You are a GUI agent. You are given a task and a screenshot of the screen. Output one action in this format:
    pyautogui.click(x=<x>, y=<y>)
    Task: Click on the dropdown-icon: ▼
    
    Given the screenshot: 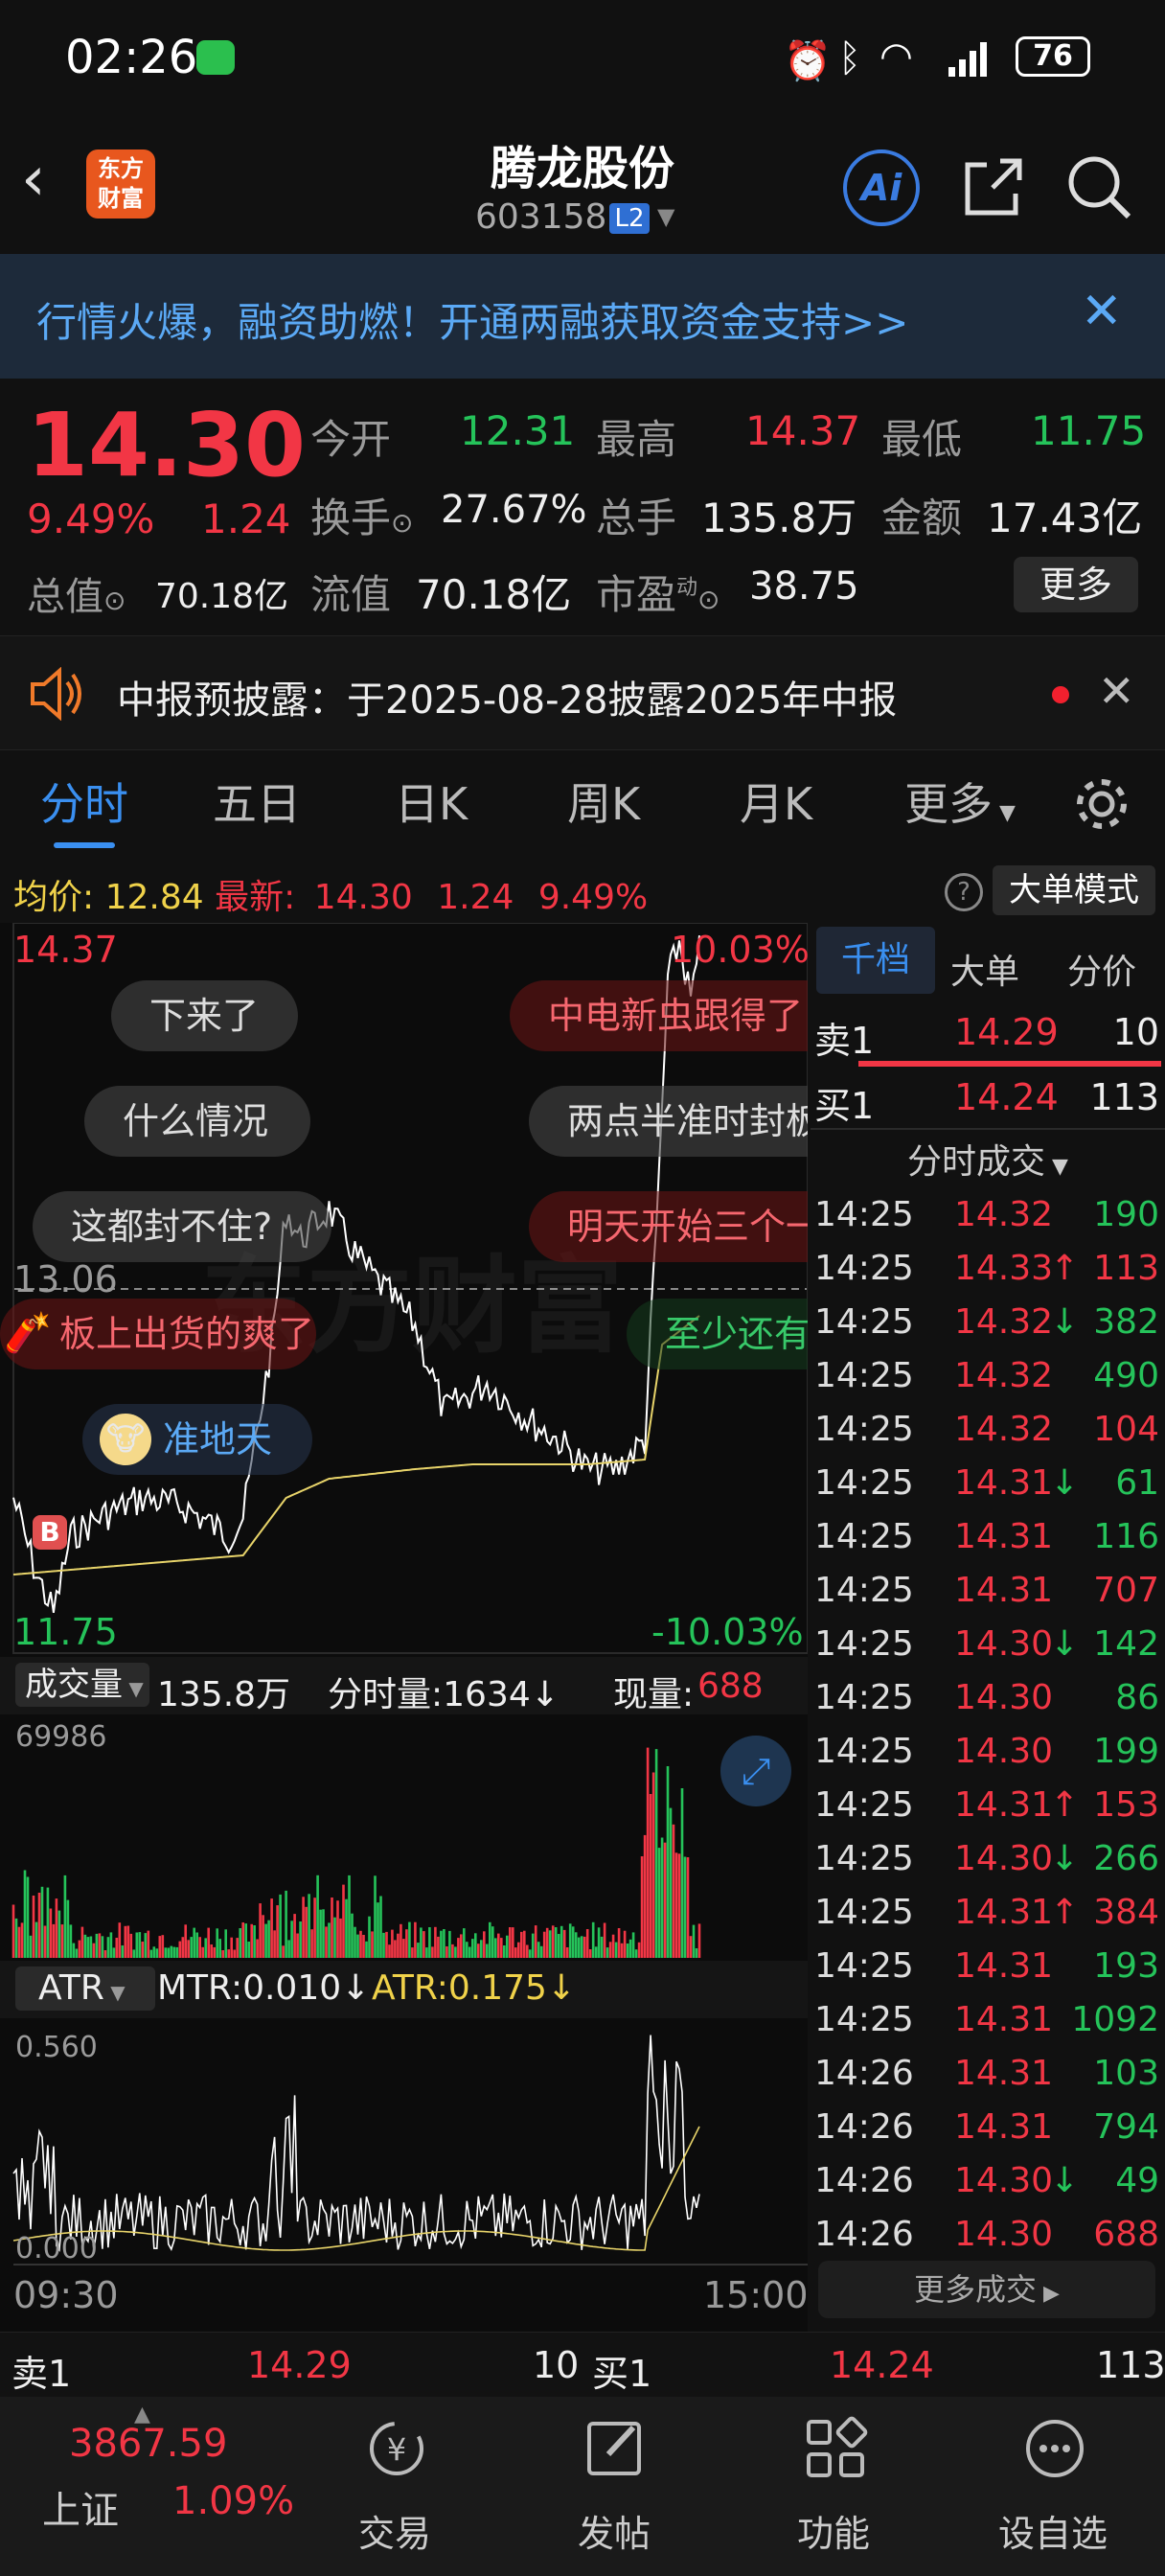 What is the action you would take?
    pyautogui.click(x=665, y=216)
    